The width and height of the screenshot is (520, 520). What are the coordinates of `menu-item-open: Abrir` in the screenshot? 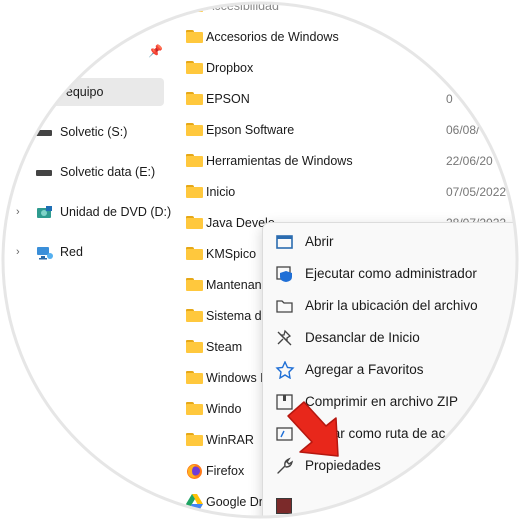 It's located at (391, 241).